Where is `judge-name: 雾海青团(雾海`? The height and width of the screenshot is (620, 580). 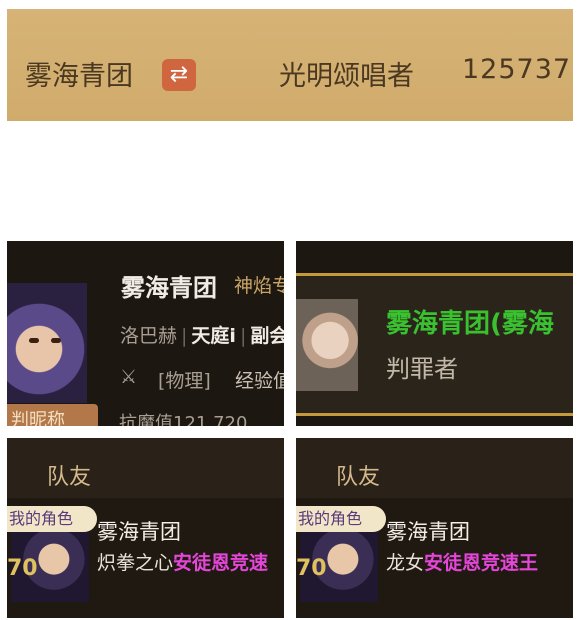 judge-name: 雾海青团(雾海 is located at coordinates (470, 324).